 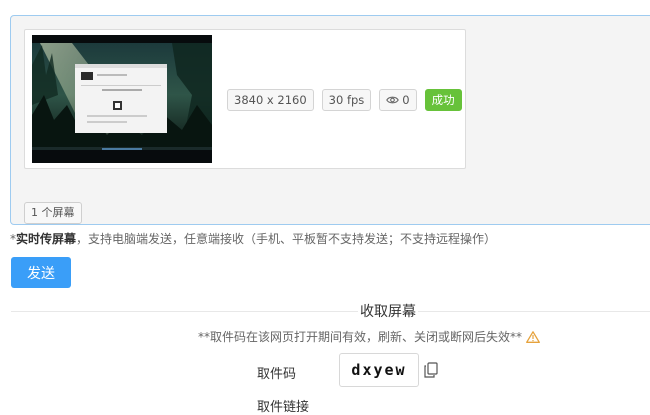 I want to click on pickup-code-value: dxyew, so click(x=379, y=370).